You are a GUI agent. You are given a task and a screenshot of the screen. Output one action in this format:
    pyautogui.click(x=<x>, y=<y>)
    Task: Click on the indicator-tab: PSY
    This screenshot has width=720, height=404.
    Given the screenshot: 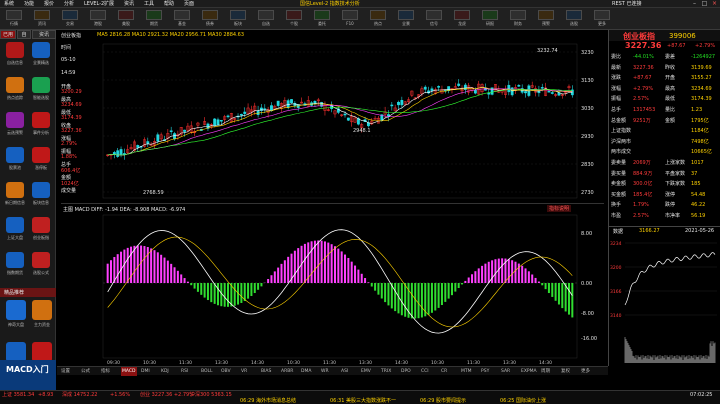 What is the action you would take?
    pyautogui.click(x=485, y=371)
    